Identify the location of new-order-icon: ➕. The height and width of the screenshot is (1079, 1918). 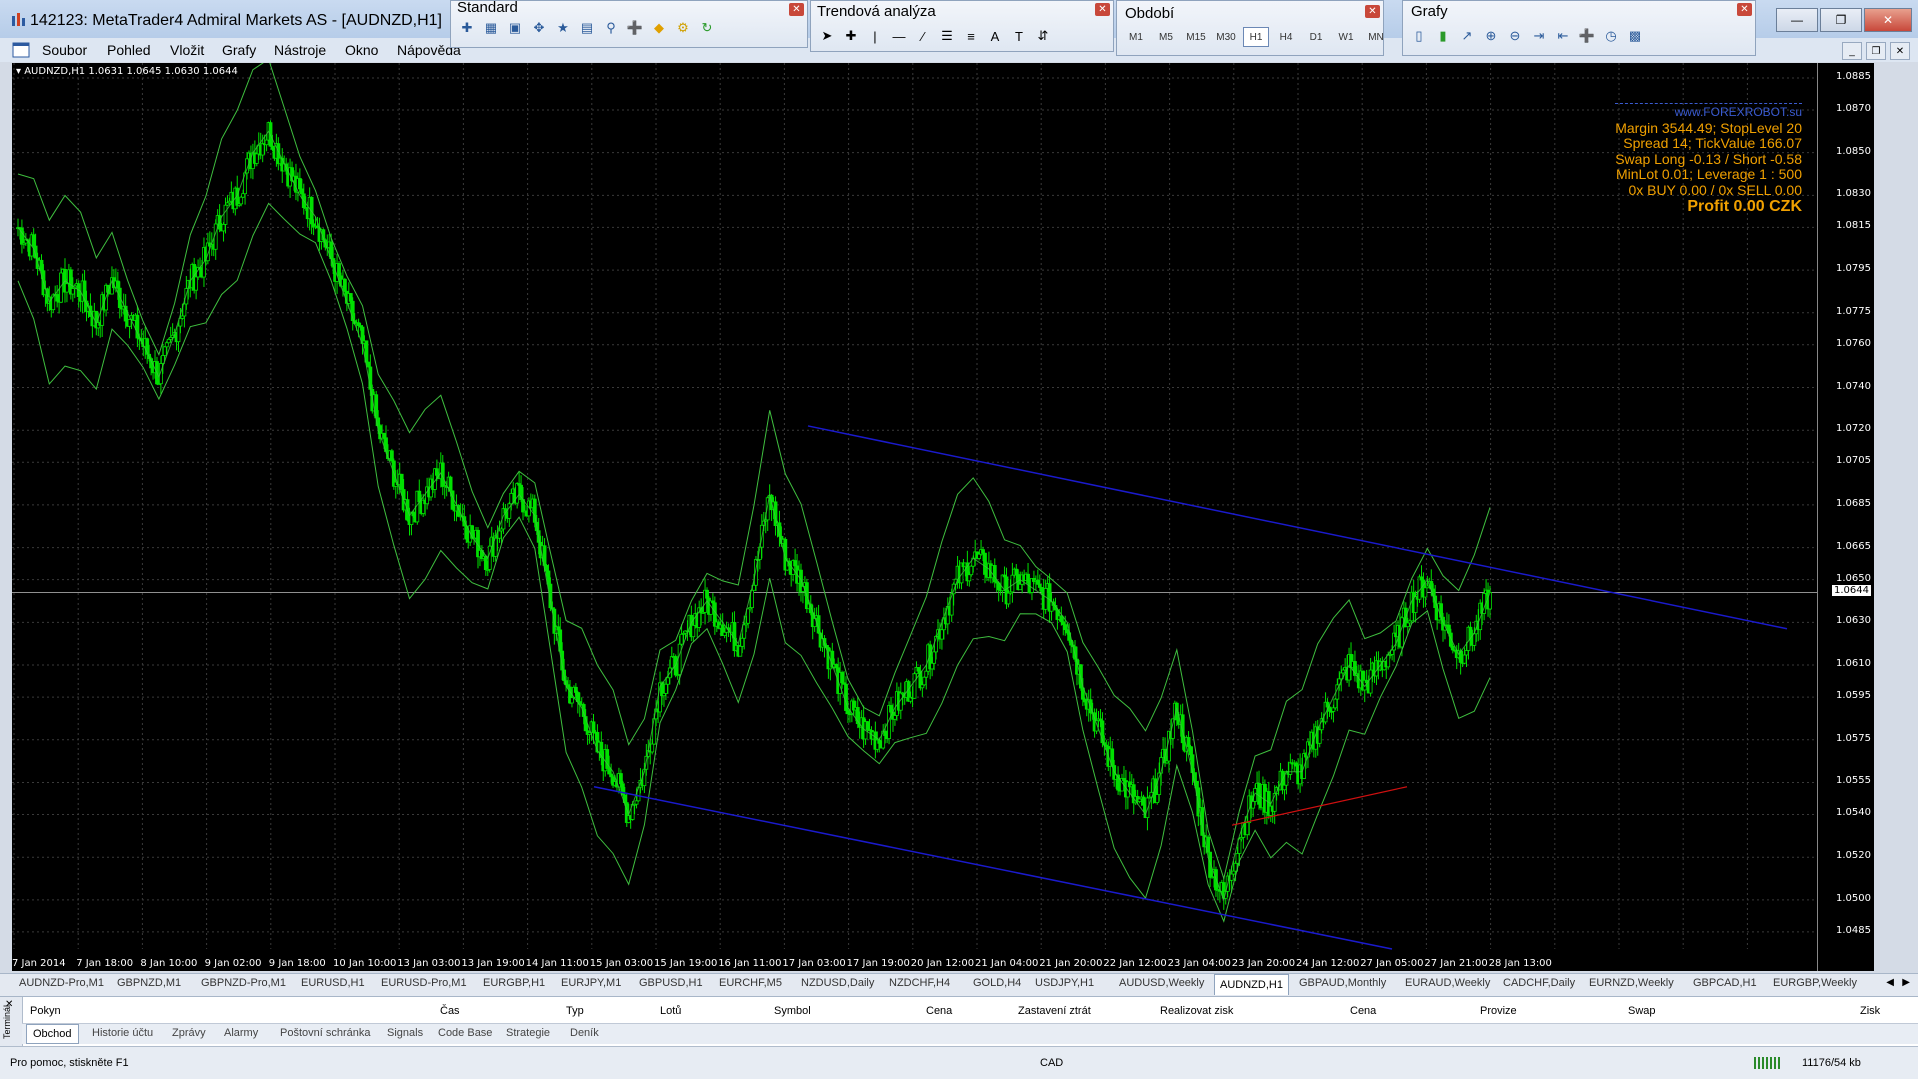
(635, 28).